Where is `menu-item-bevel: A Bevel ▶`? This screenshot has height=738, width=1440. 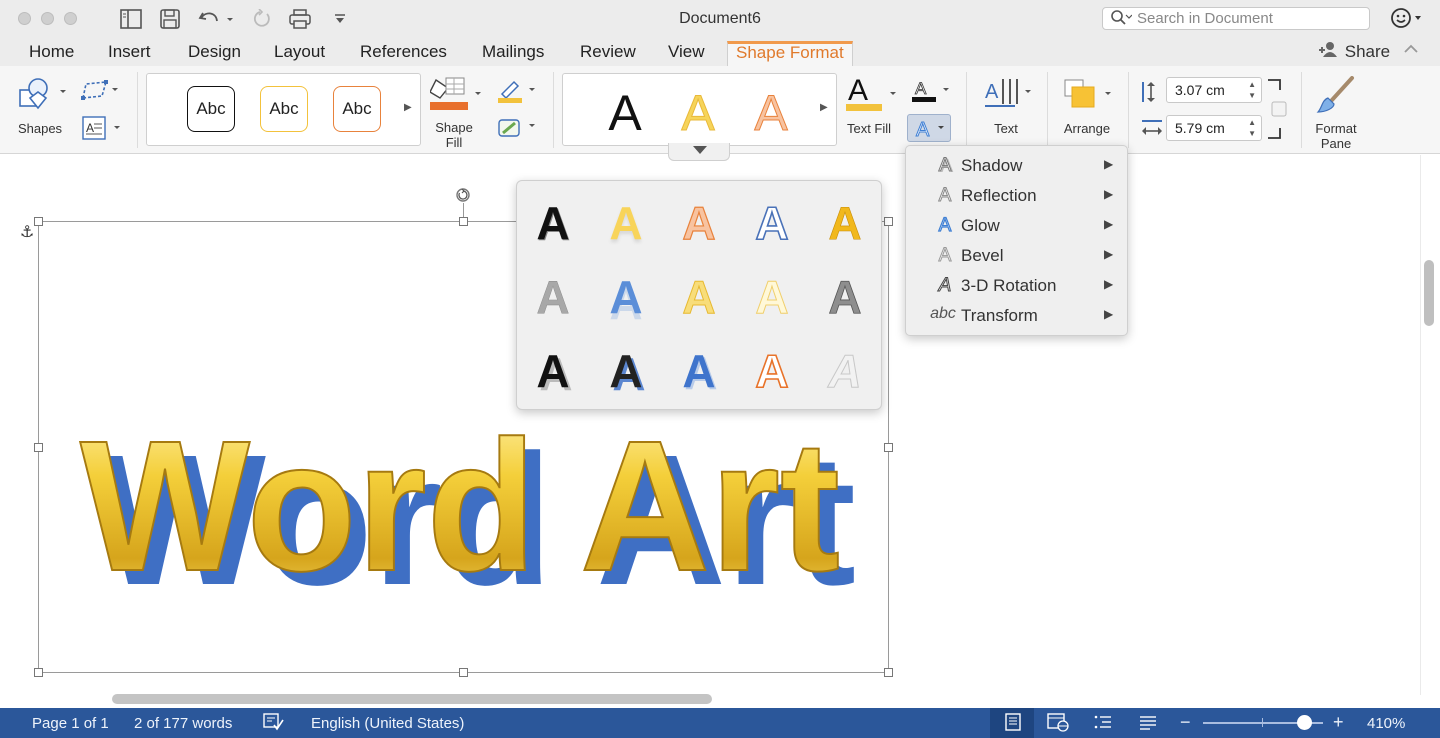
menu-item-bevel: A Bevel ▶ is located at coordinates (1017, 256).